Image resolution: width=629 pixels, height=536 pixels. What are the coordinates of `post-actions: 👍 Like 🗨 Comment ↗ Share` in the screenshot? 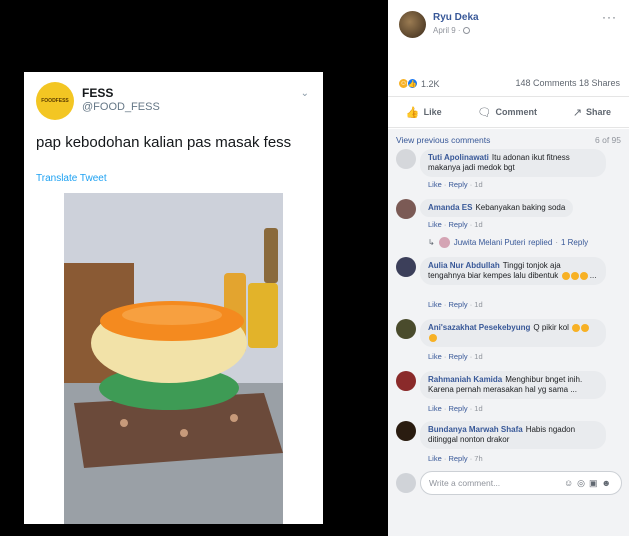 It's located at (508, 112).